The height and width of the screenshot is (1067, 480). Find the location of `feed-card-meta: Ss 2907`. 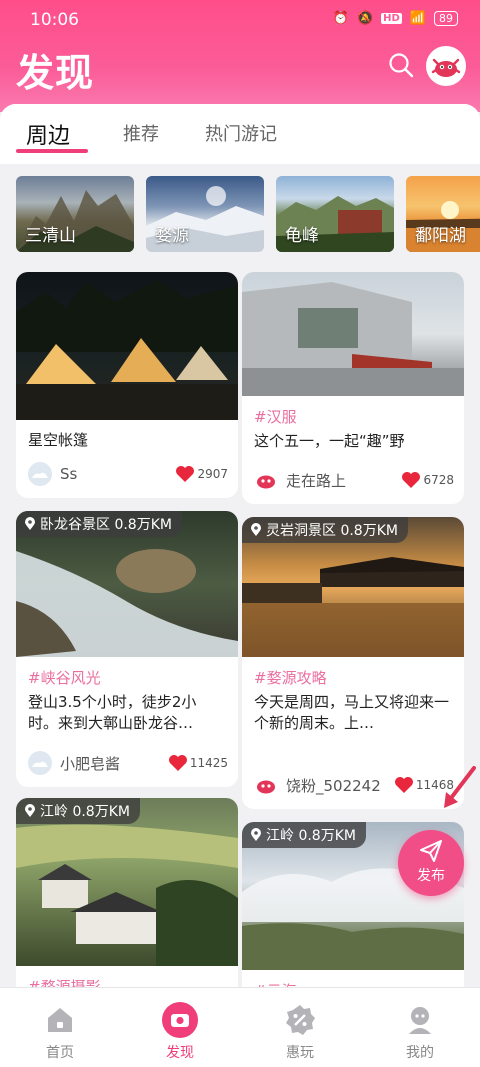

feed-card-meta: Ss 2907 is located at coordinates (128, 474).